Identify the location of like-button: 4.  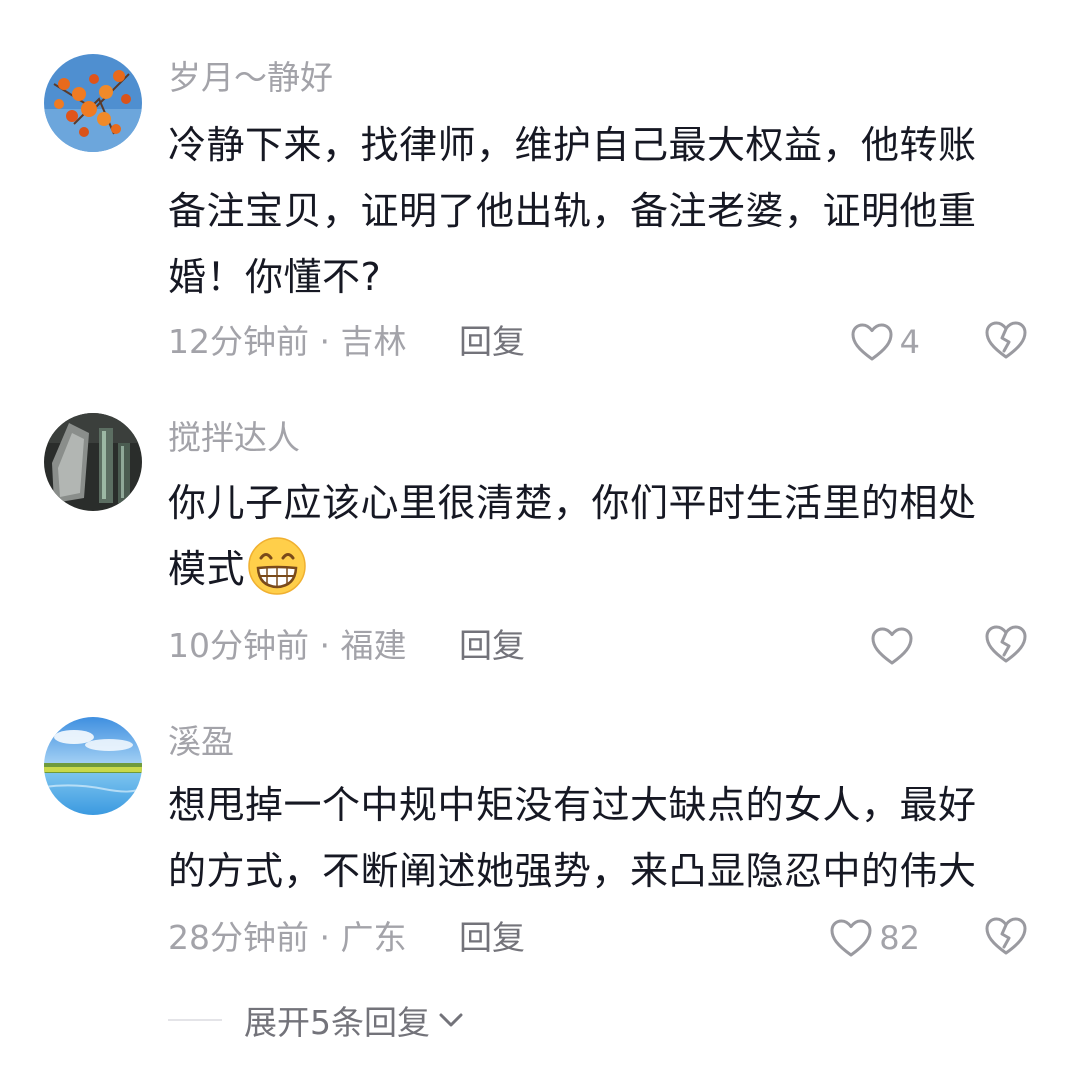
(885, 342).